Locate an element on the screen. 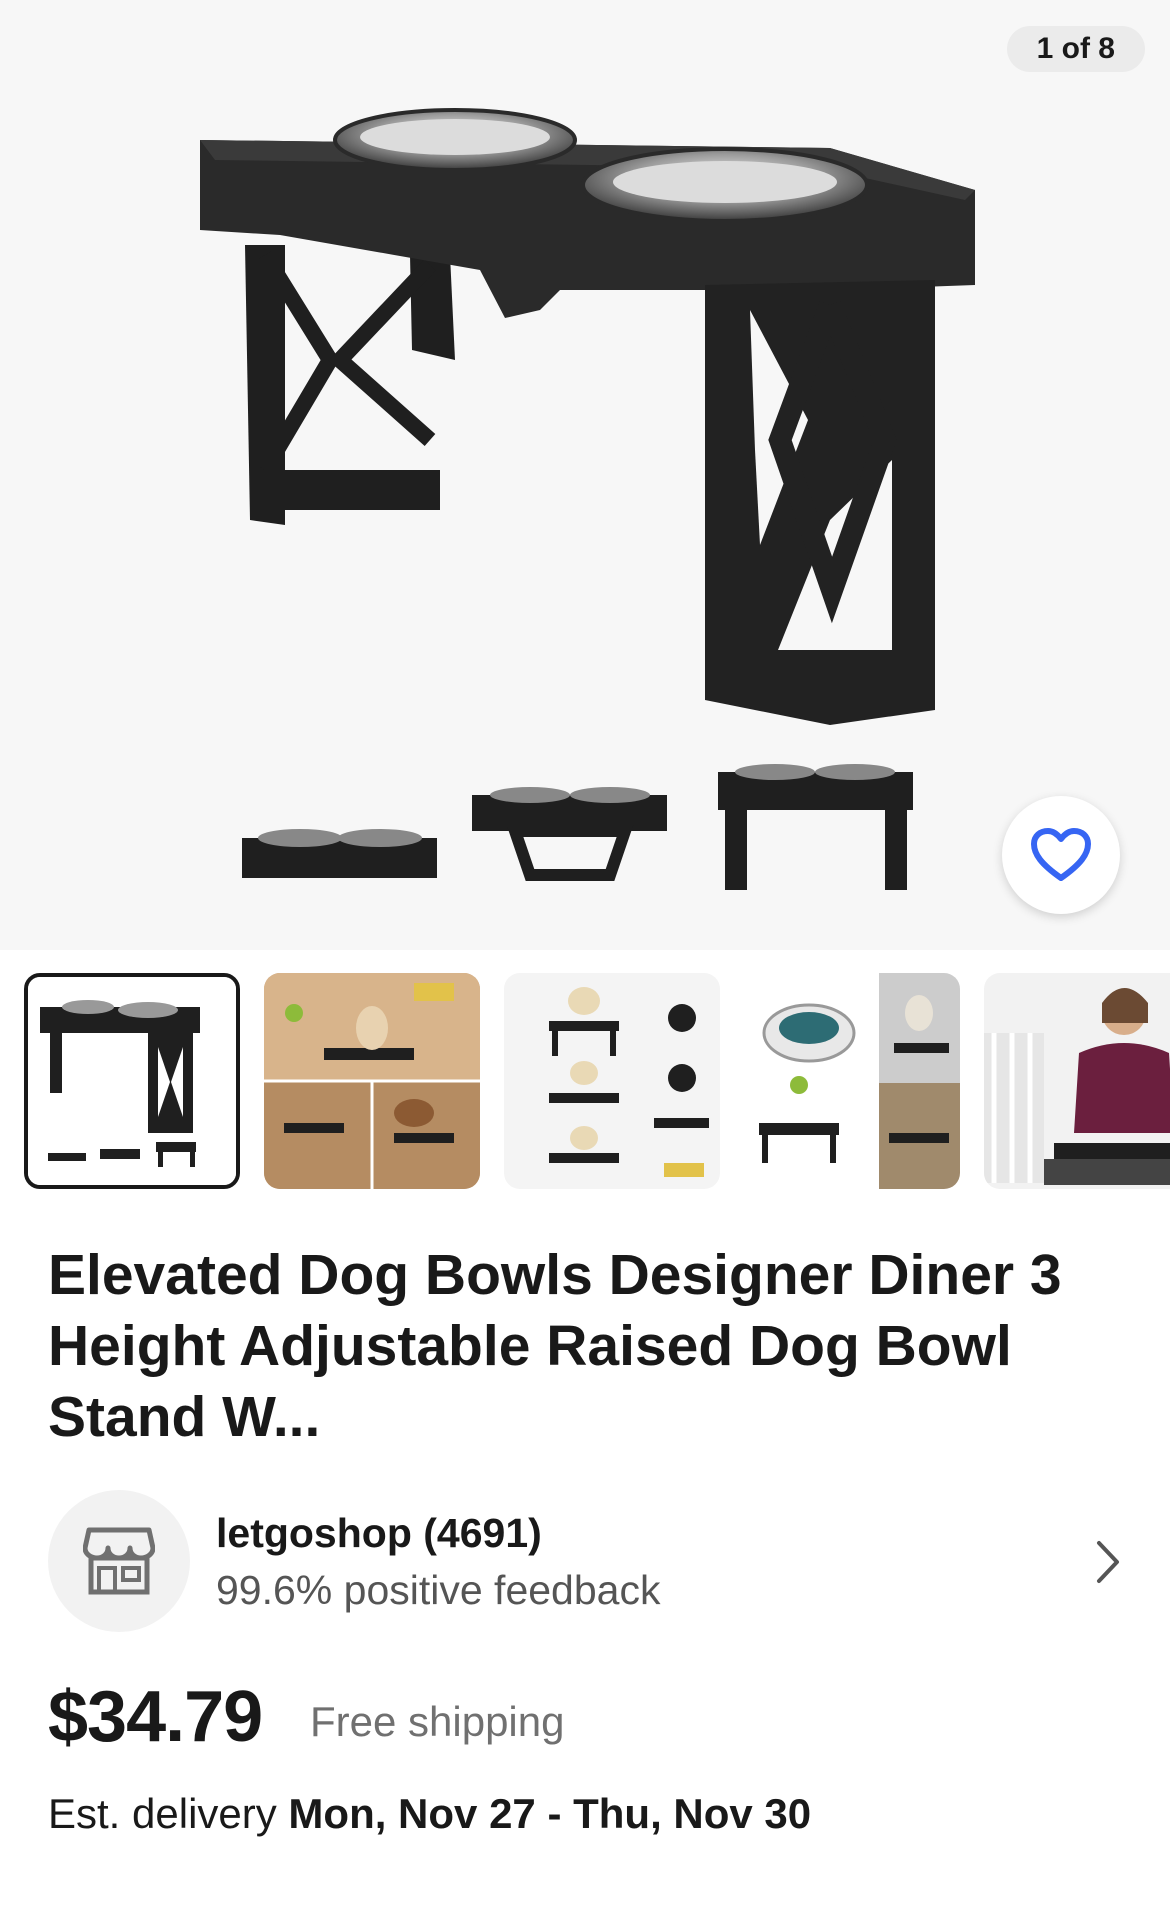  heart-outline-icon is located at coordinates (1061, 854).